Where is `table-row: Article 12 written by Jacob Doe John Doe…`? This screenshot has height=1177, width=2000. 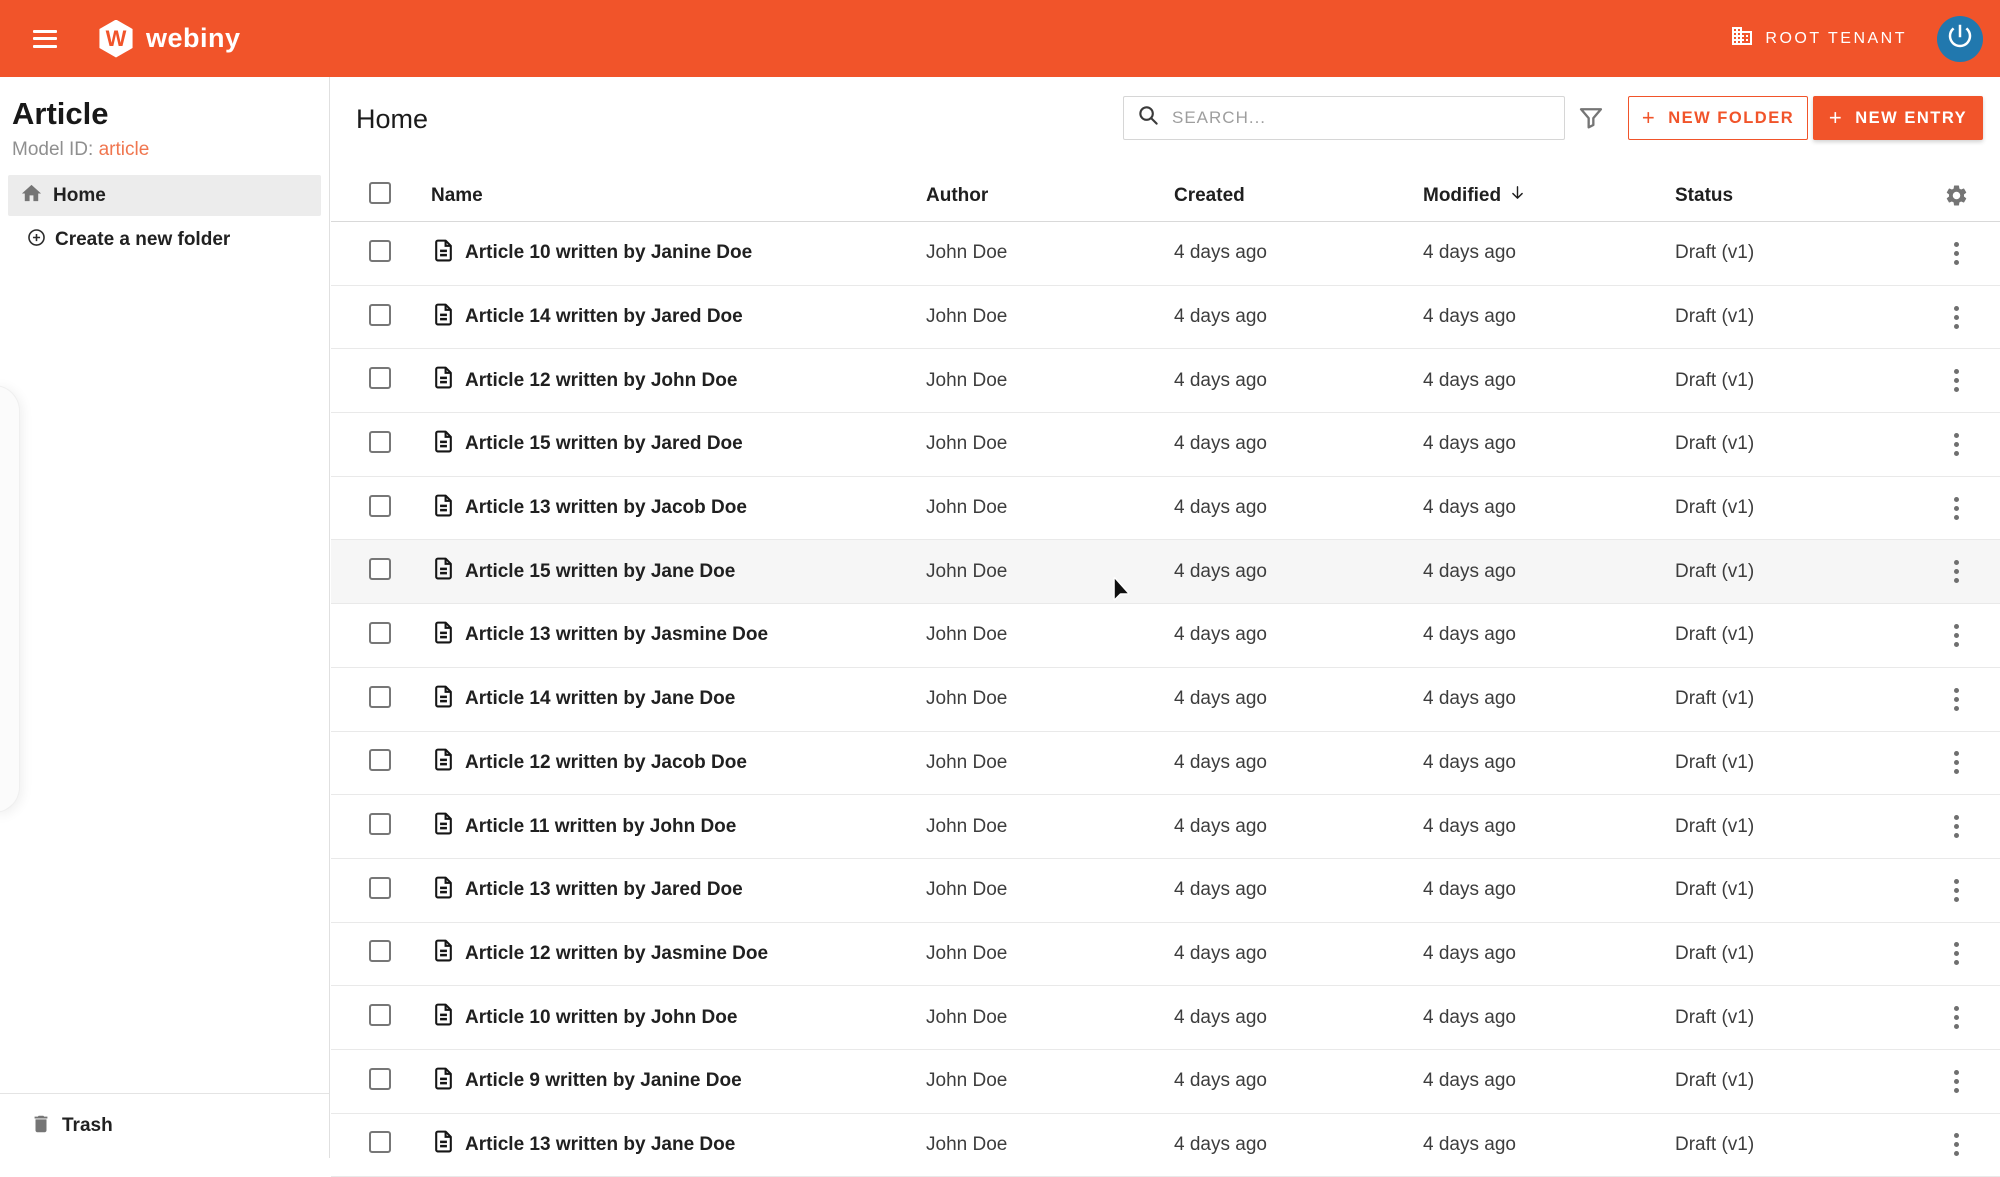 table-row: Article 12 written by Jacob Doe John Doe… is located at coordinates (1165, 764).